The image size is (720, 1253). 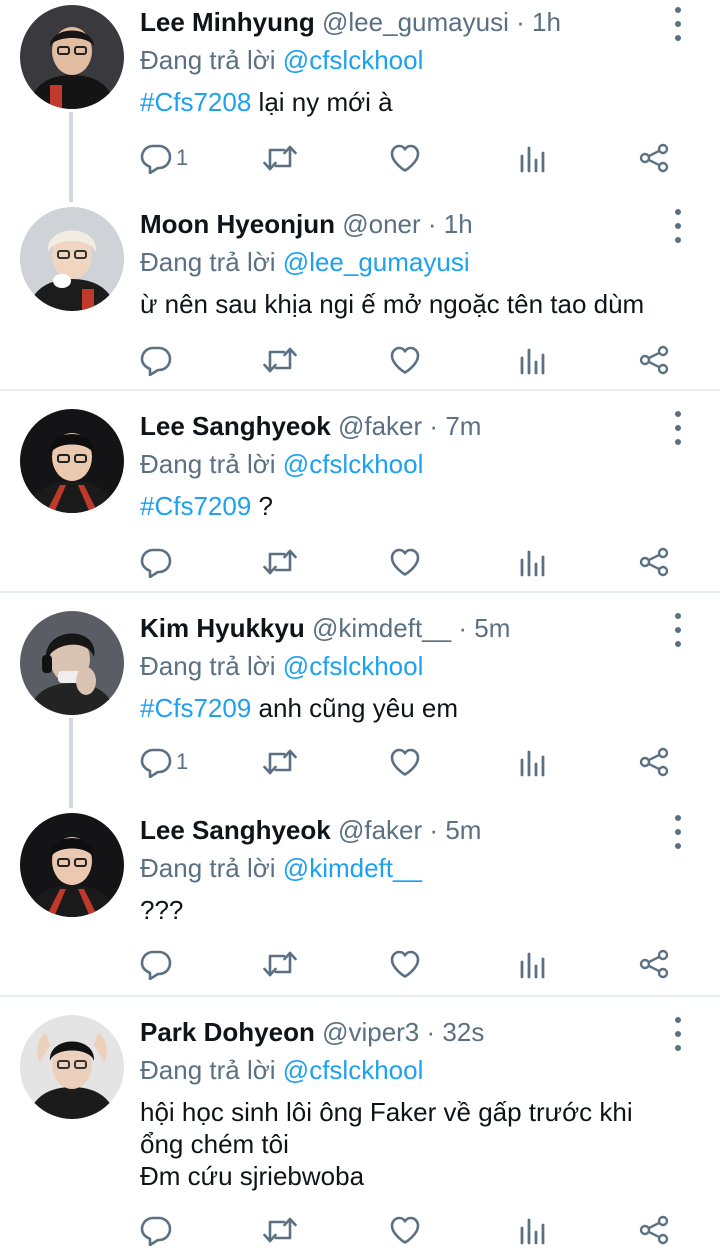 I want to click on user-handle: @oner, so click(x=381, y=224).